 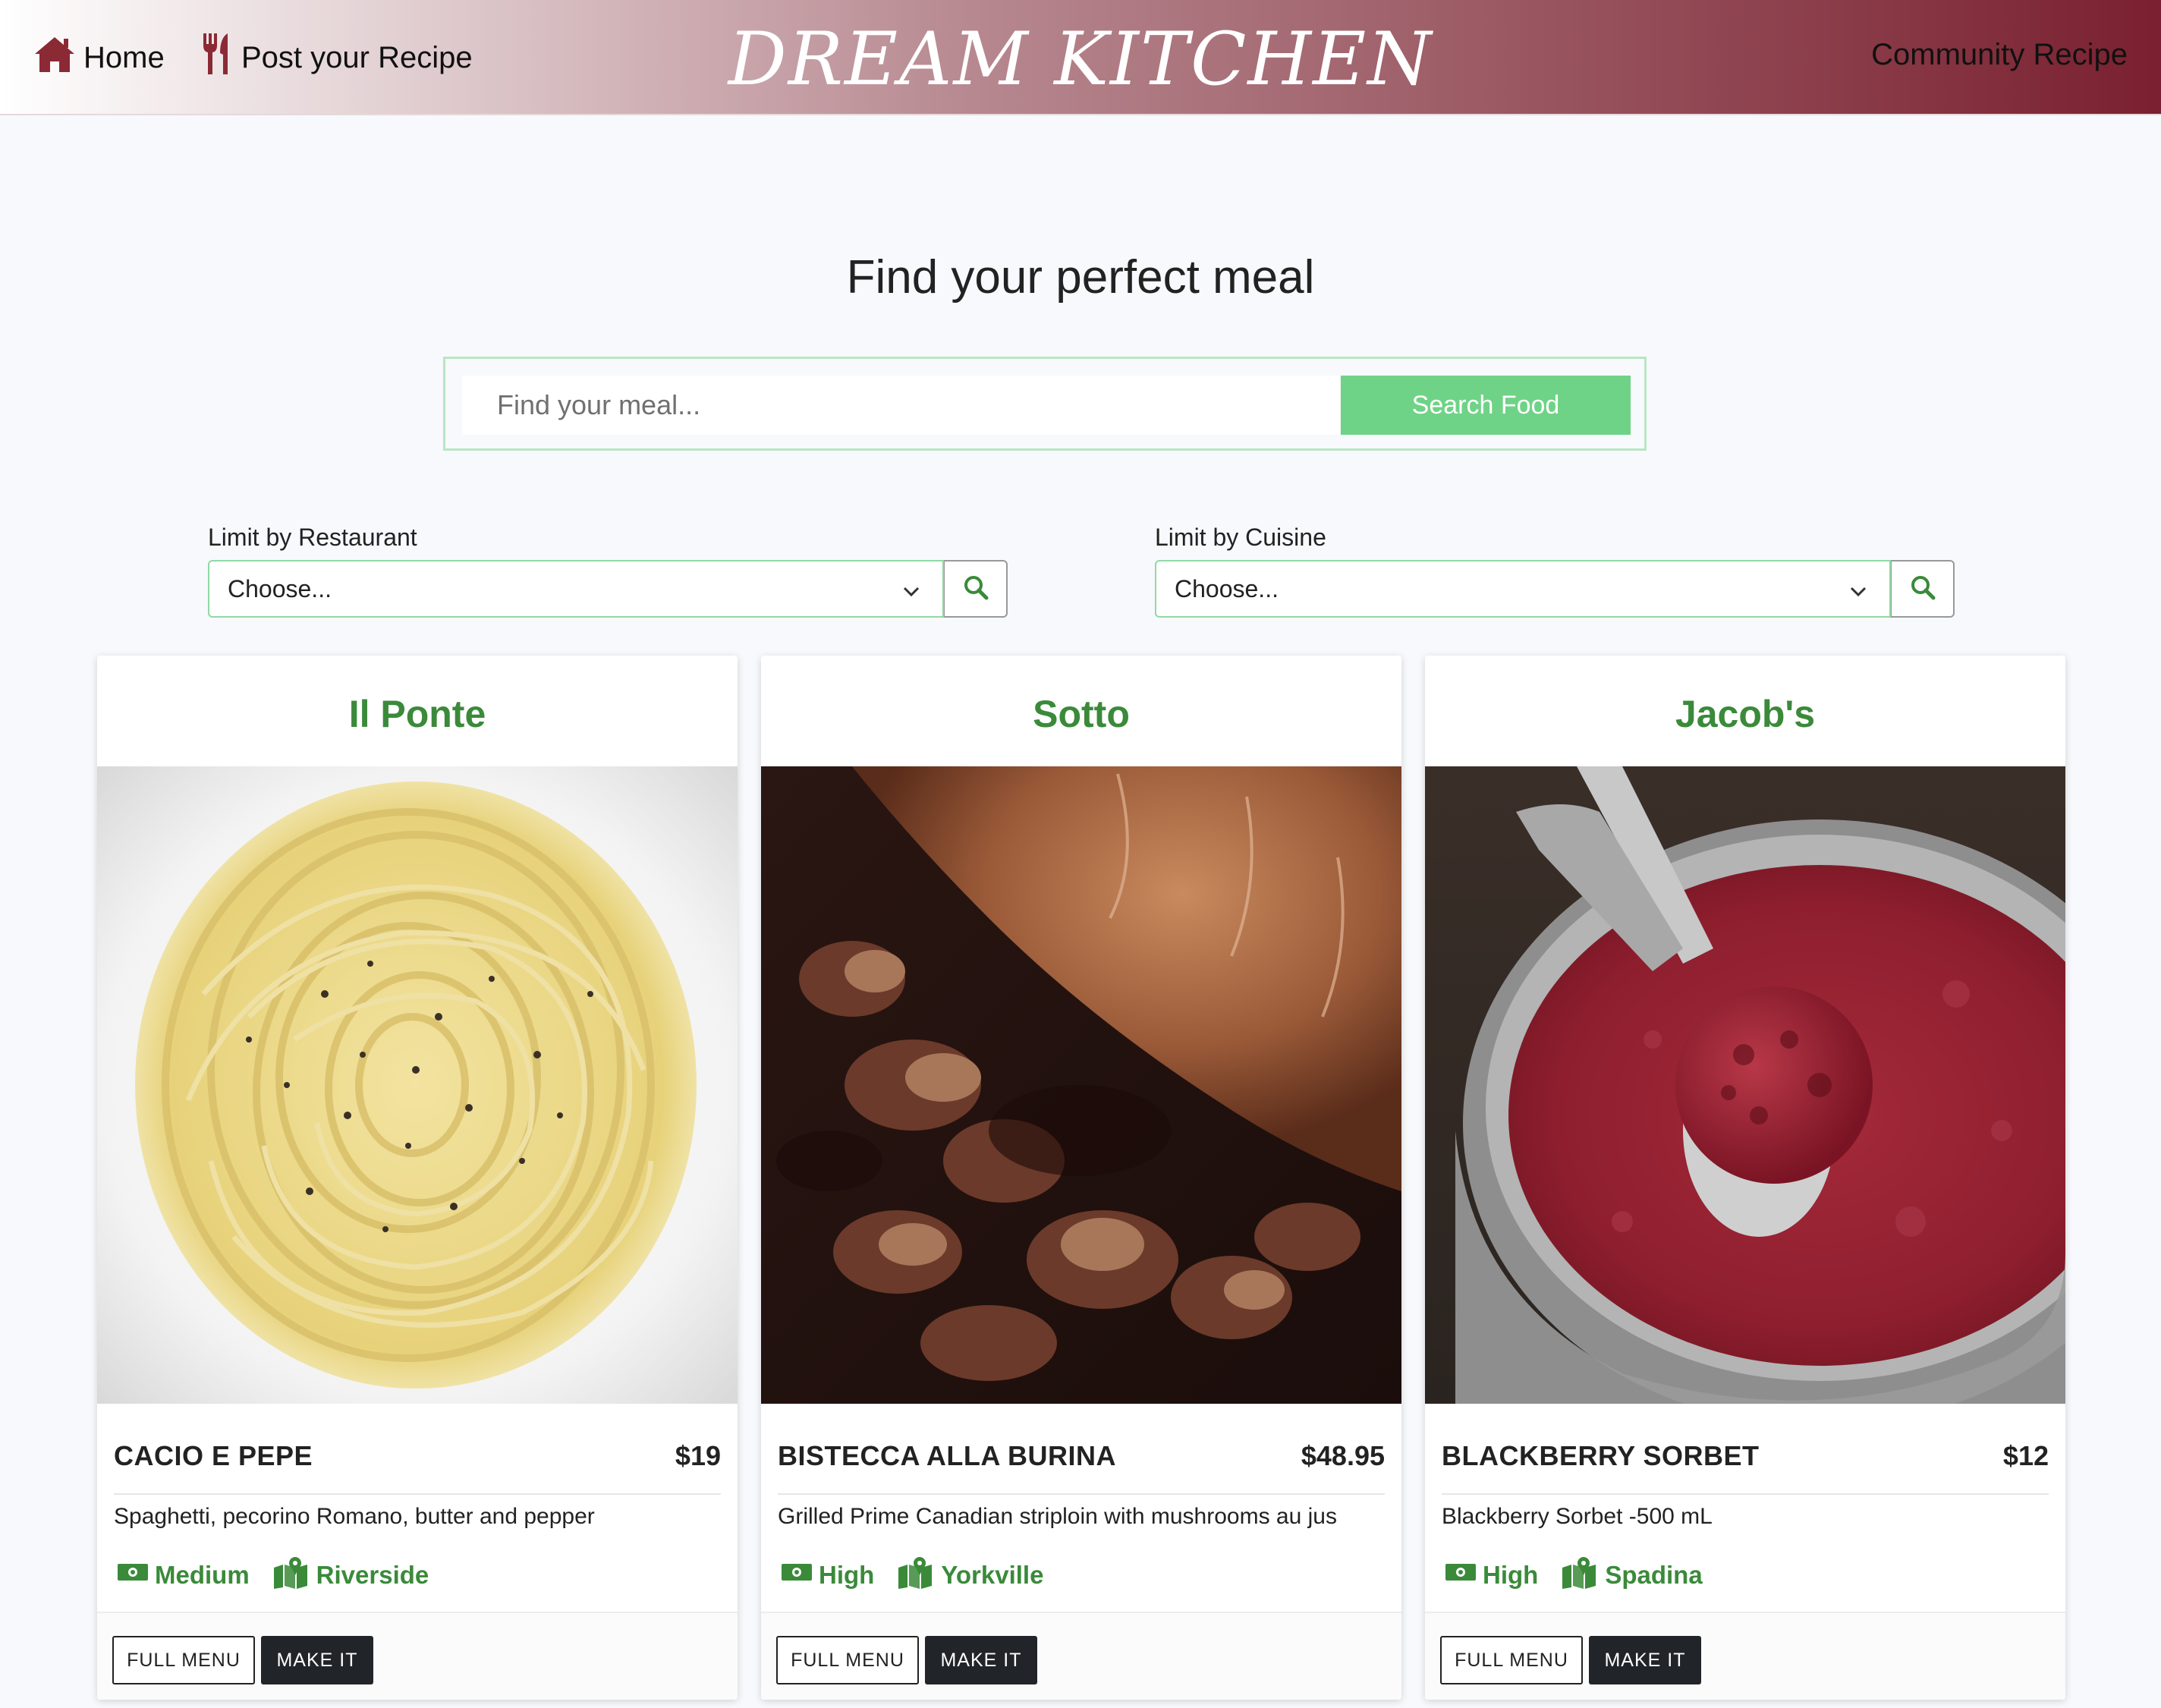 I want to click on location-tag: Spadina, so click(x=1632, y=1575).